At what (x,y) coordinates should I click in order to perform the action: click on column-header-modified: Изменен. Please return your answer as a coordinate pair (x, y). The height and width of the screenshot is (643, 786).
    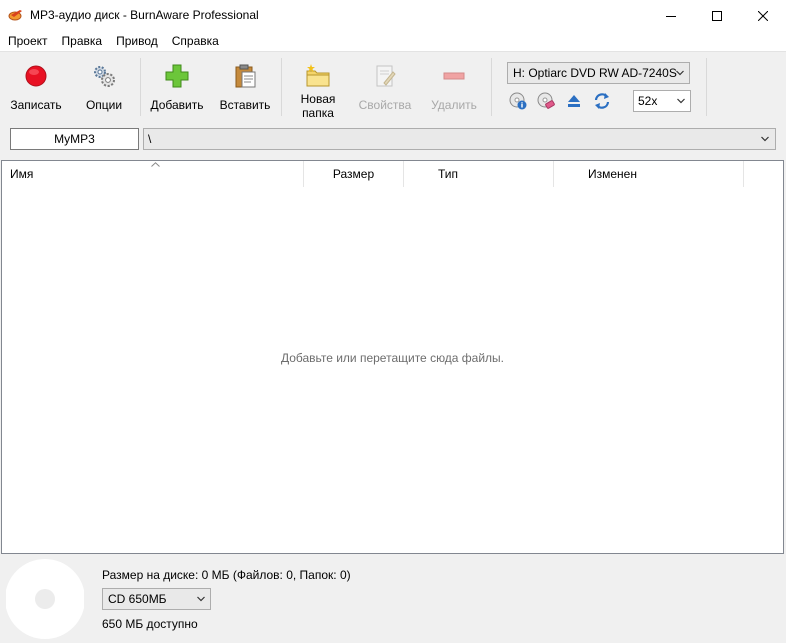
    Looking at the image, I should click on (649, 174).